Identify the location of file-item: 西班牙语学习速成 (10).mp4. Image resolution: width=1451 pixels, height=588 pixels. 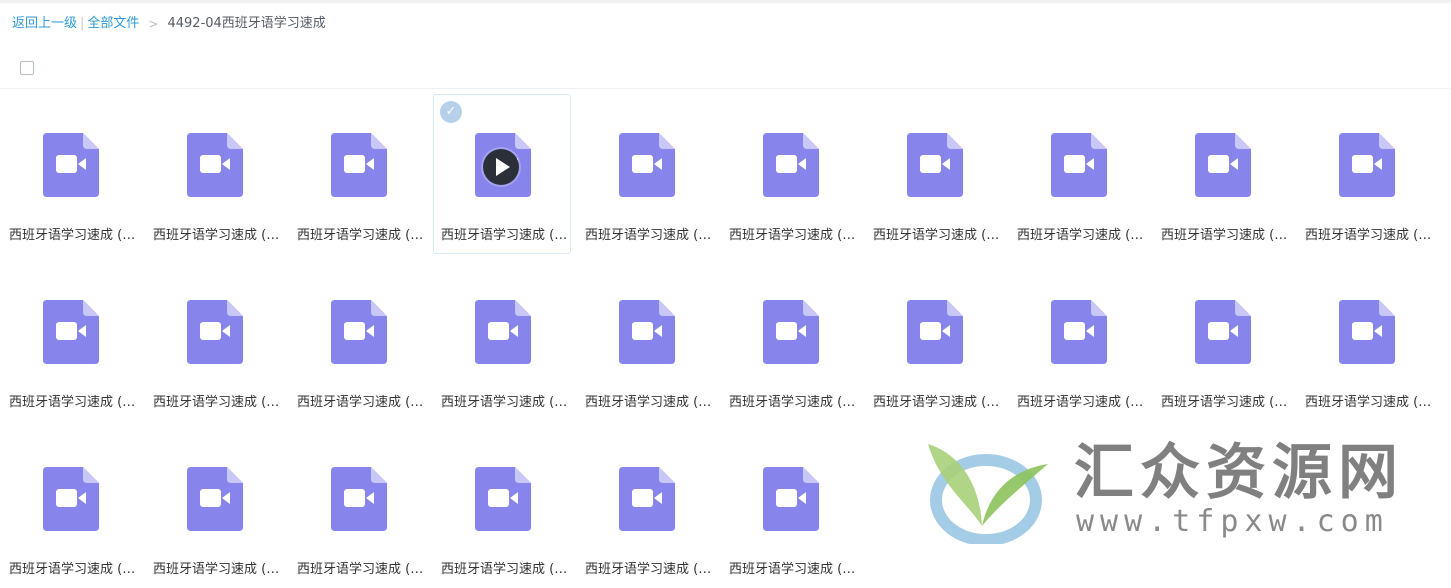
(1366, 174).